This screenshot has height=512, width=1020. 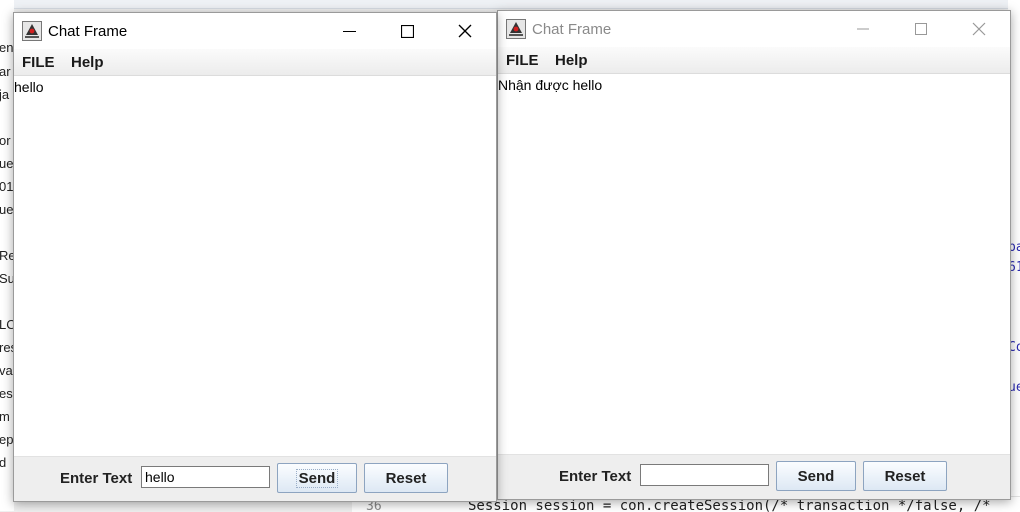 What do you see at coordinates (29, 87) in the screenshot?
I see `sent-message: hello` at bounding box center [29, 87].